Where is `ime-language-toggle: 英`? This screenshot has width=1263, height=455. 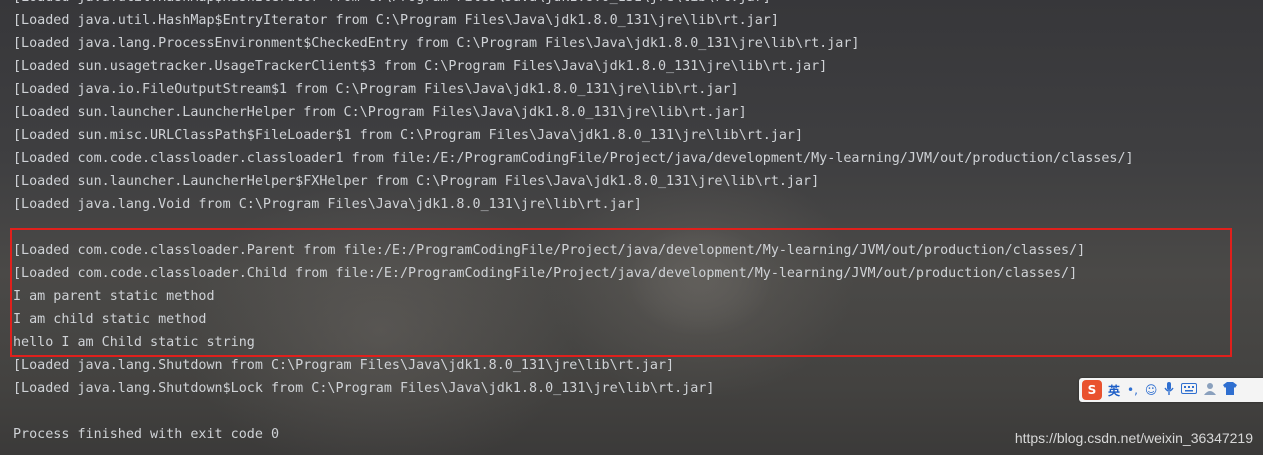
ime-language-toggle: 英 is located at coordinates (1114, 390).